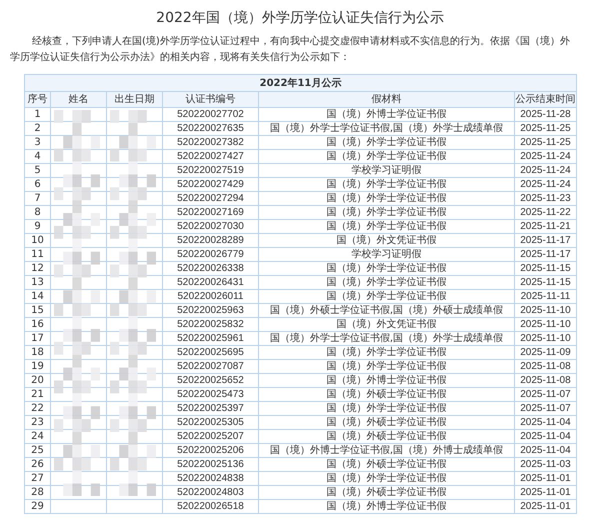  I want to click on page-title: 2022年国（境）外学历学位认证失信行为公示, so click(300, 18).